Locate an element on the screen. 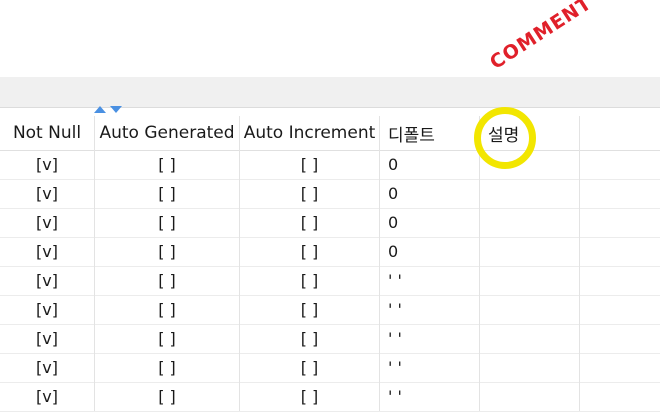  header-default: 디폴트 is located at coordinates (430, 133).